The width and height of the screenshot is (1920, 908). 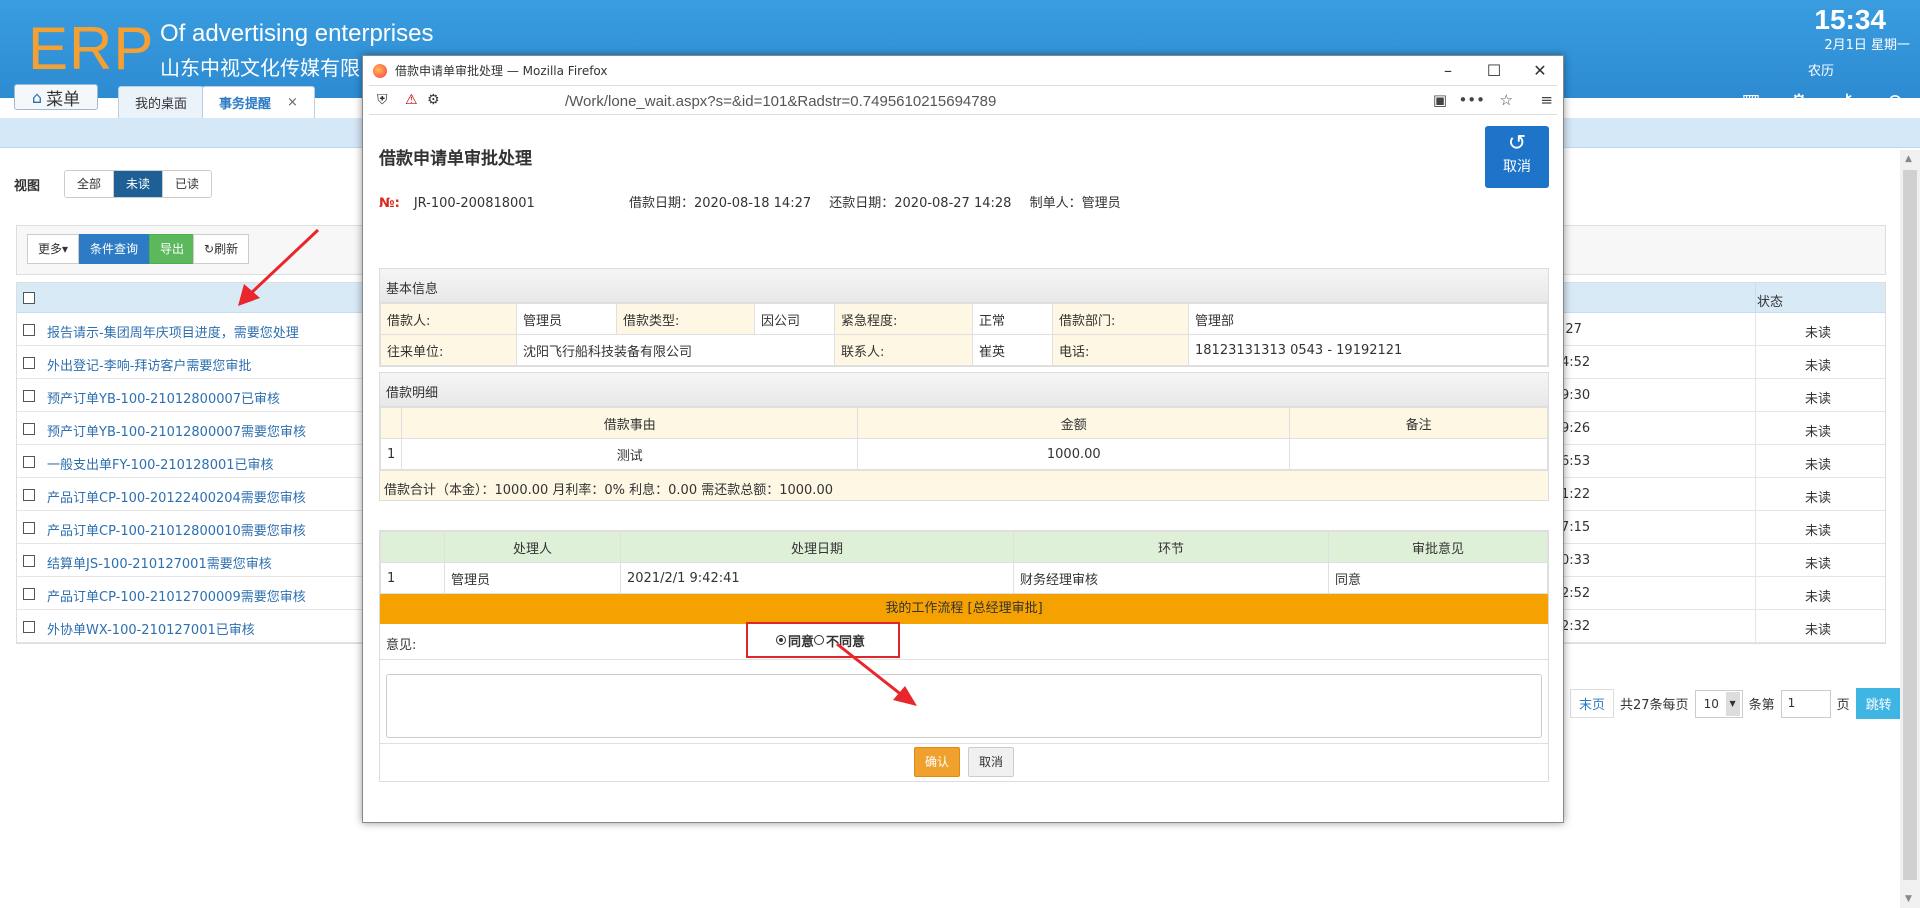 I want to click on tab-reminders: 事务提醒 ×, so click(x=258, y=102).